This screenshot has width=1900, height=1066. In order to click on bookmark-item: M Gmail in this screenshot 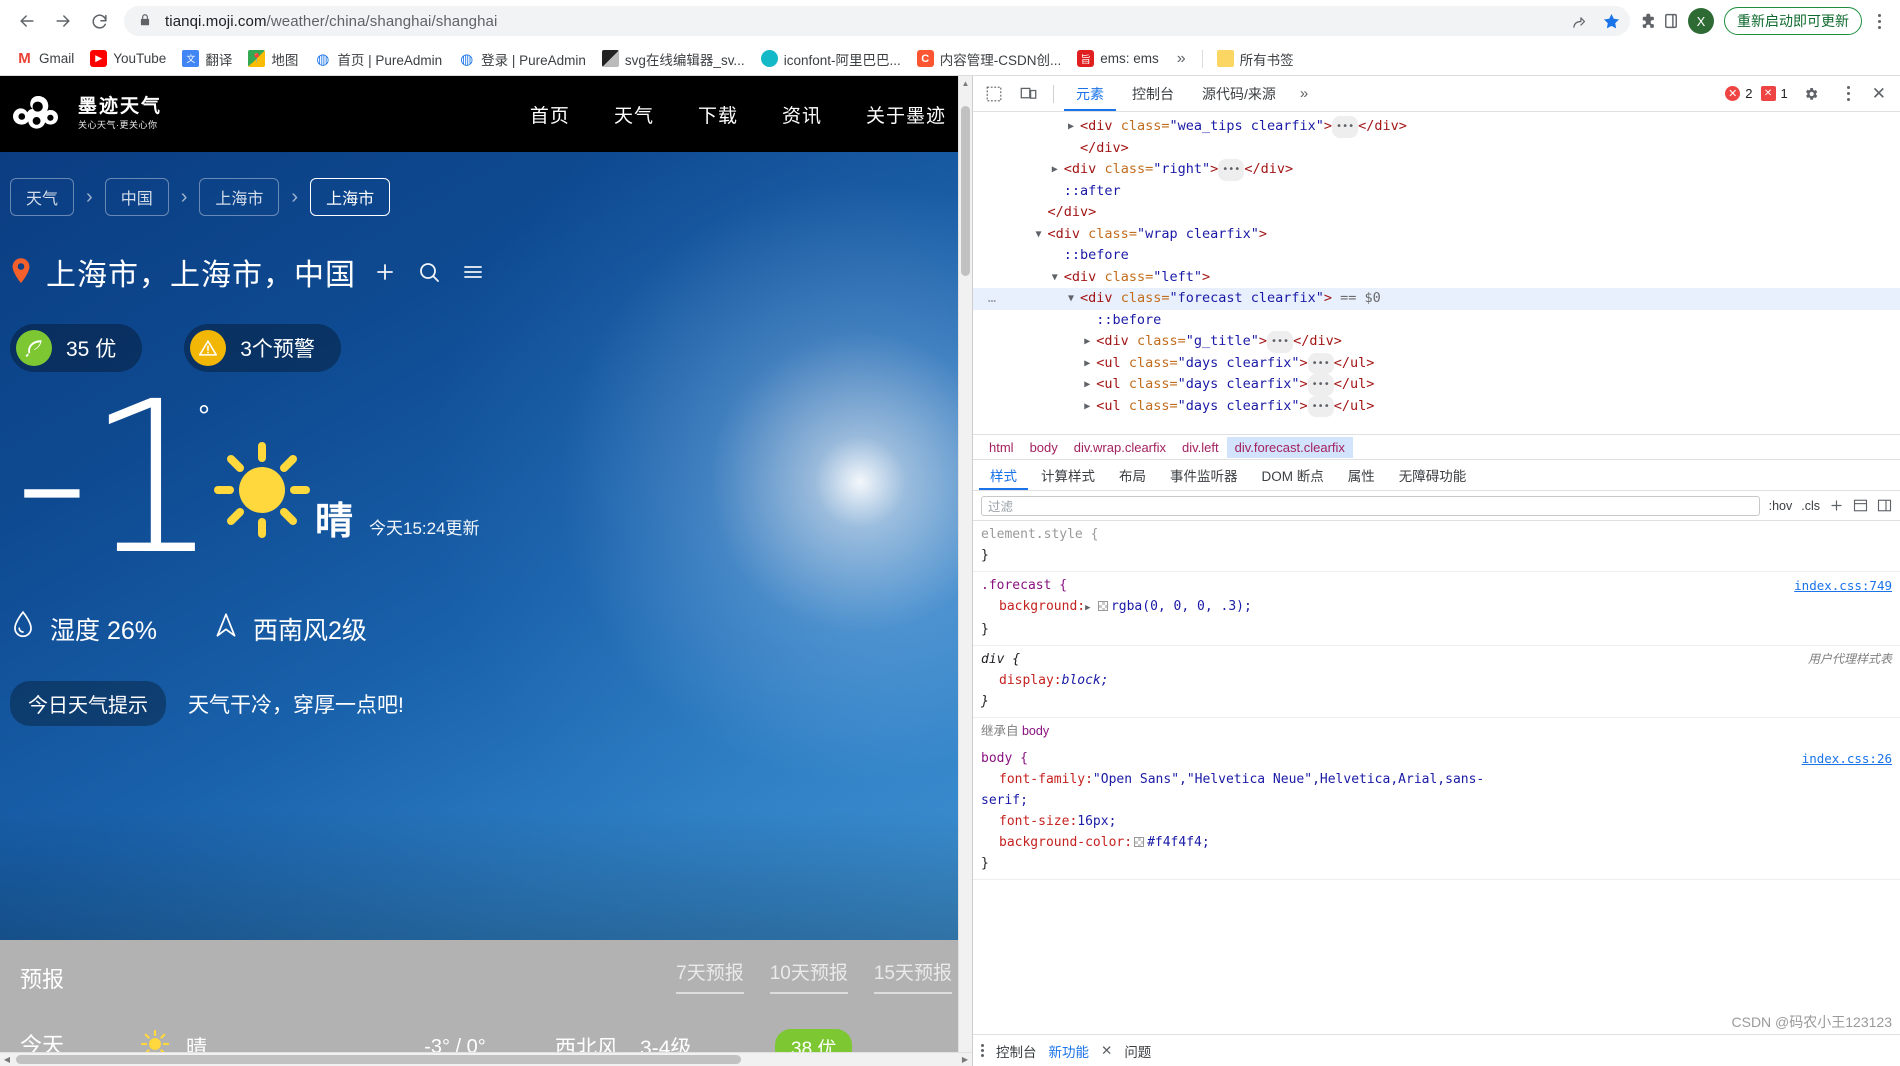, I will do `click(45, 58)`.